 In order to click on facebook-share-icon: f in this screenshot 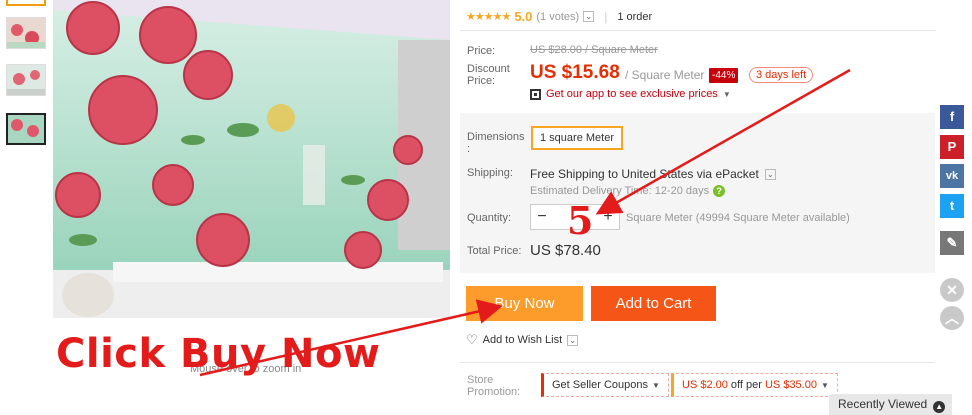, I will do `click(952, 117)`.